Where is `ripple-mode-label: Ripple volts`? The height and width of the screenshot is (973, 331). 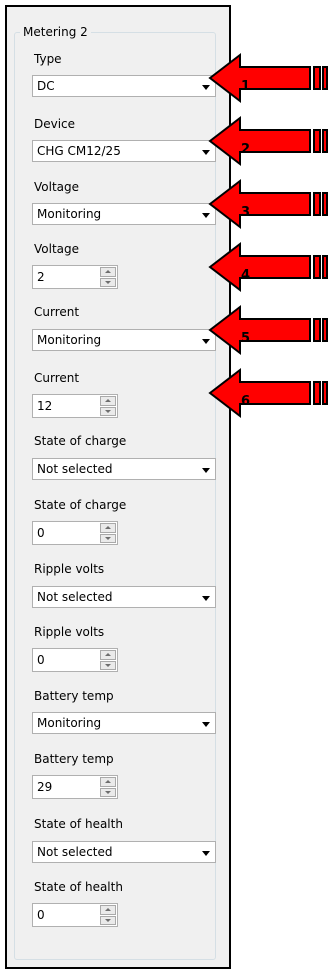 ripple-mode-label: Ripple volts is located at coordinates (69, 569).